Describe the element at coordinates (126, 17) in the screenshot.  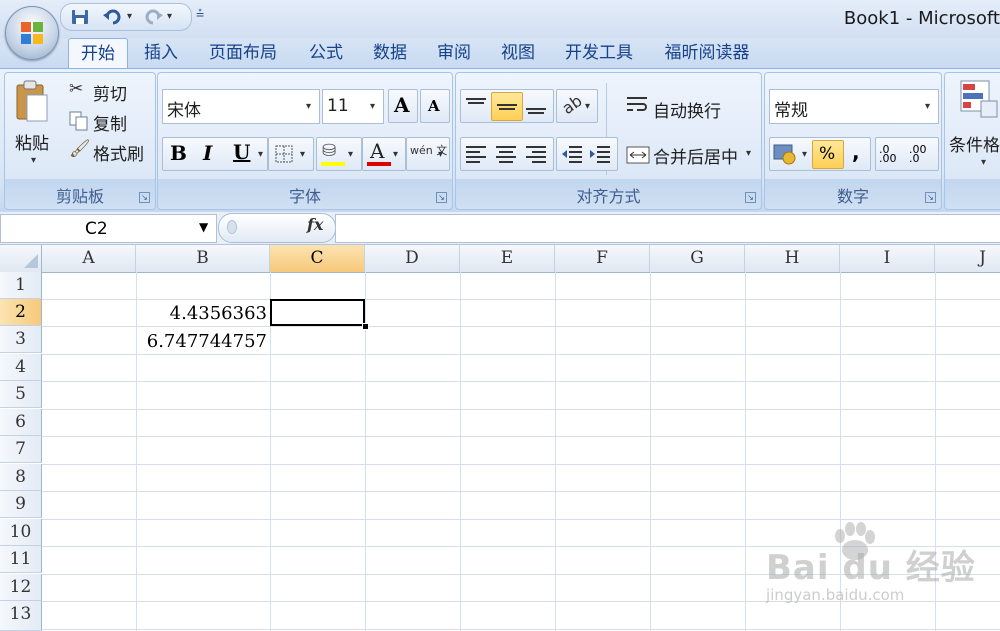
I see `quick-access-toolbar: ▾ ▾` at that location.